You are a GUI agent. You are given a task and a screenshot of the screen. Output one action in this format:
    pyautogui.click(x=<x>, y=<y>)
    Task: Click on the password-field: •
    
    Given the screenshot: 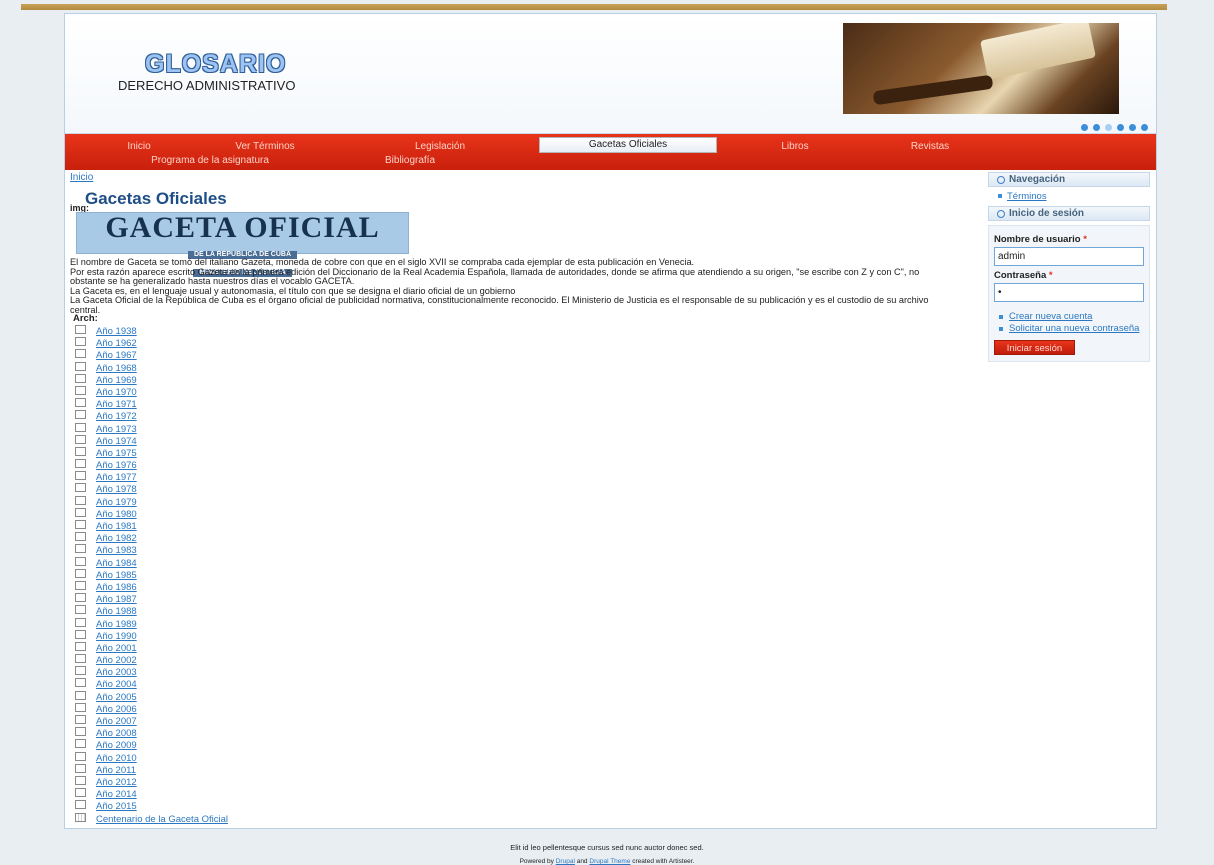 What is the action you would take?
    pyautogui.click(x=1069, y=292)
    